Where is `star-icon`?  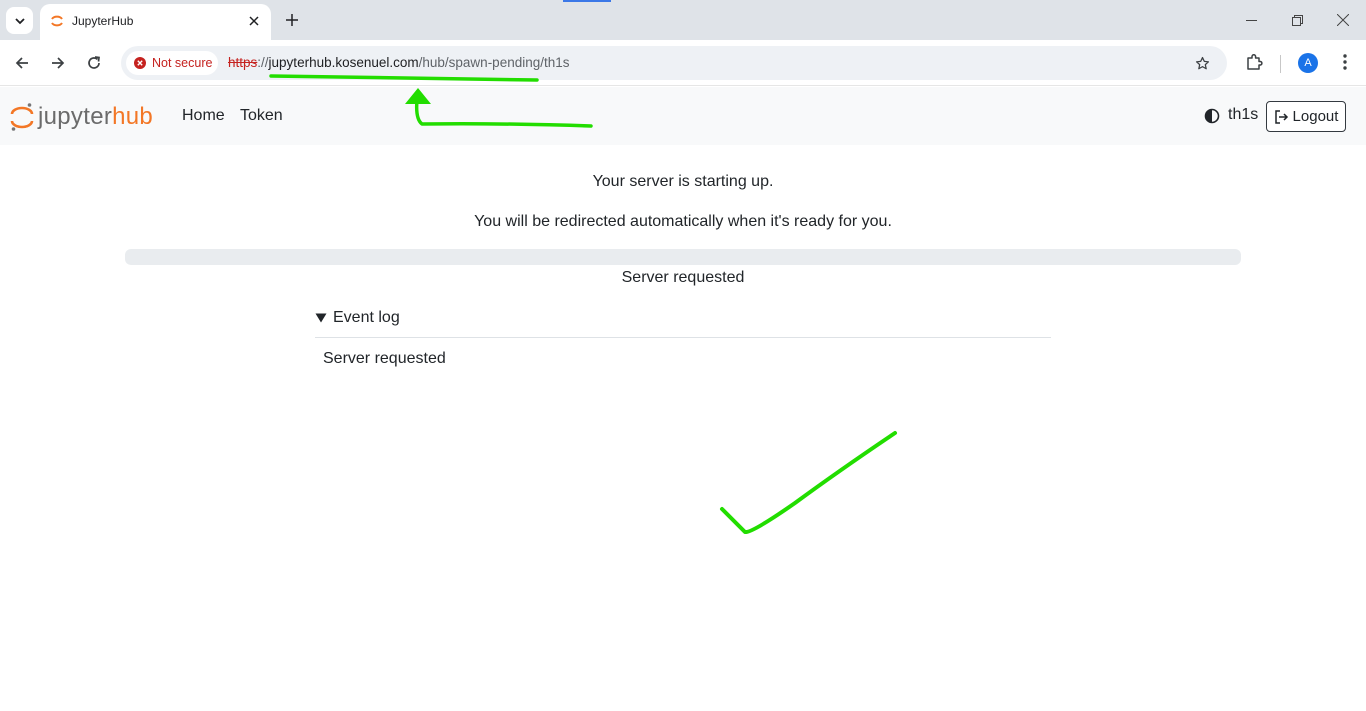
star-icon is located at coordinates (1202, 62).